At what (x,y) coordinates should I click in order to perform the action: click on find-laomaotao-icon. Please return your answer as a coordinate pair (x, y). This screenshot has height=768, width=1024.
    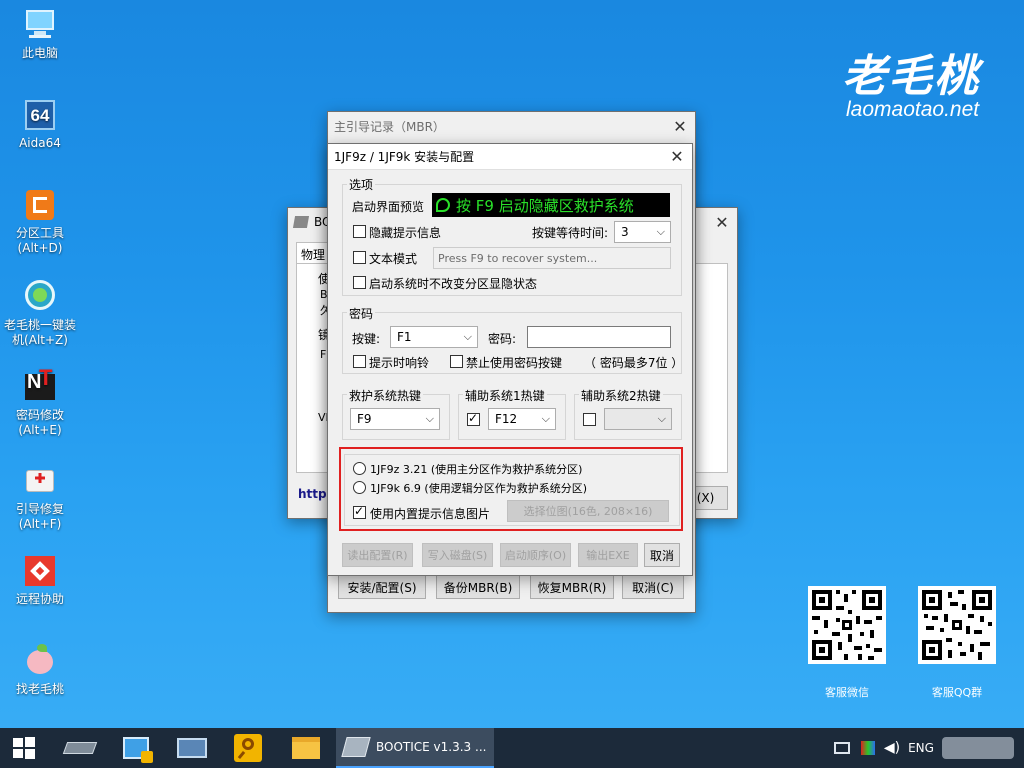
    Looking at the image, I should click on (40, 661).